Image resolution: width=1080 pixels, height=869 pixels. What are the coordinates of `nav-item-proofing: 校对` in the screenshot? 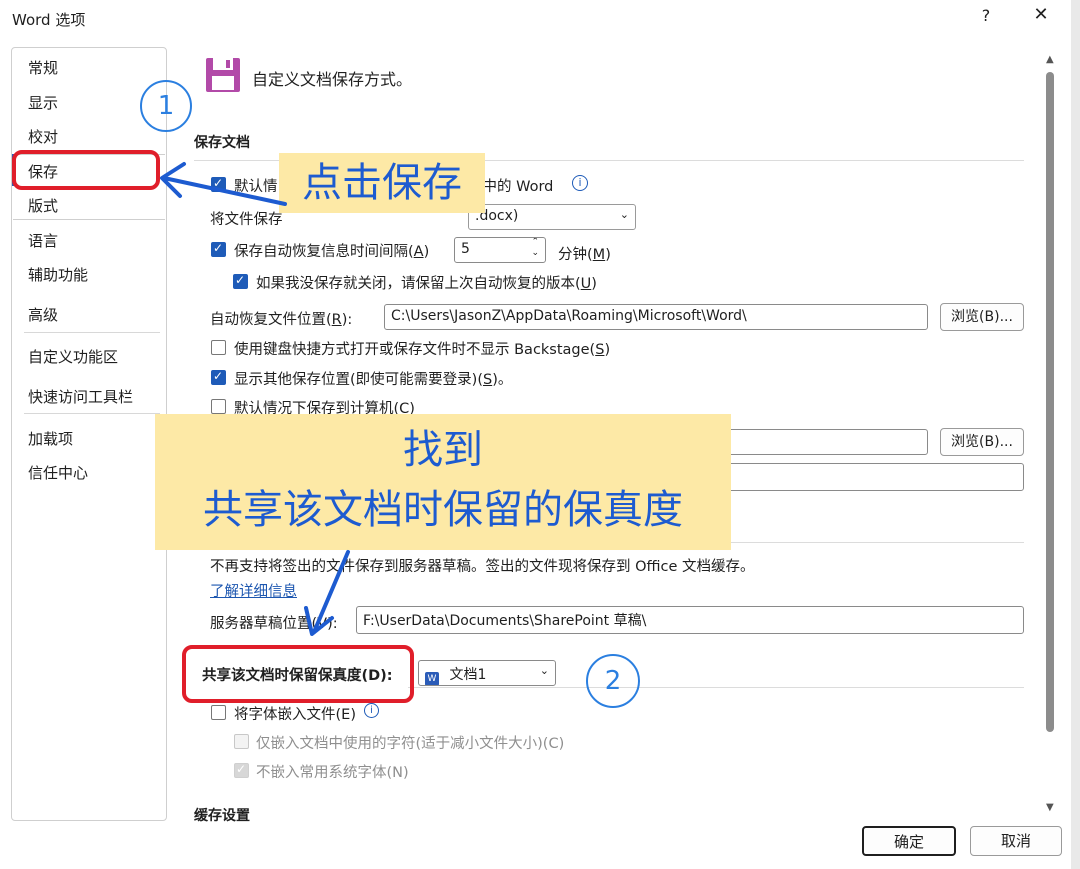 It's located at (43, 136).